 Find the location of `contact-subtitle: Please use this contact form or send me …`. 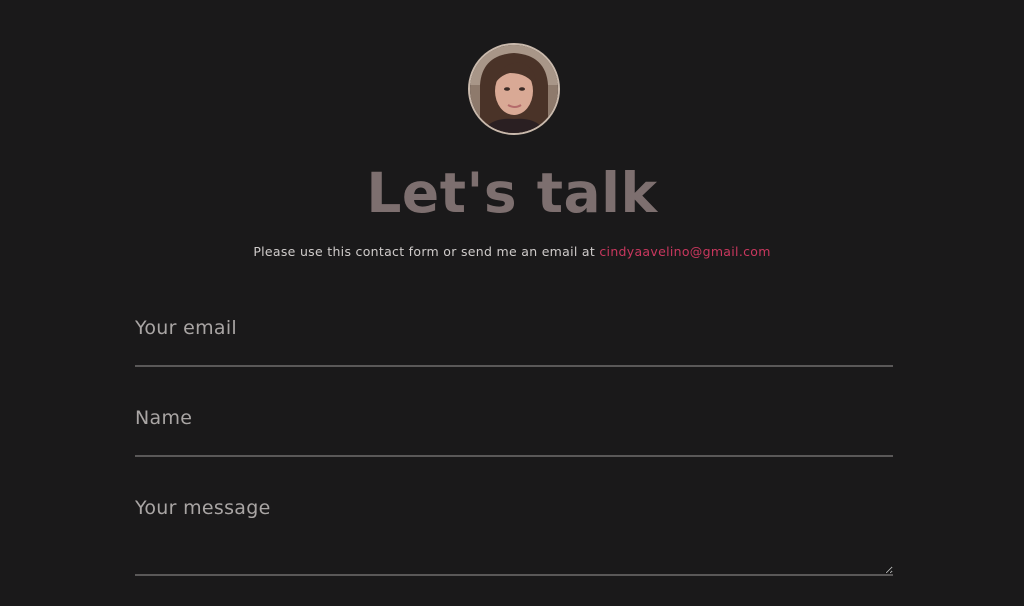

contact-subtitle: Please use this contact form or send me … is located at coordinates (512, 252).